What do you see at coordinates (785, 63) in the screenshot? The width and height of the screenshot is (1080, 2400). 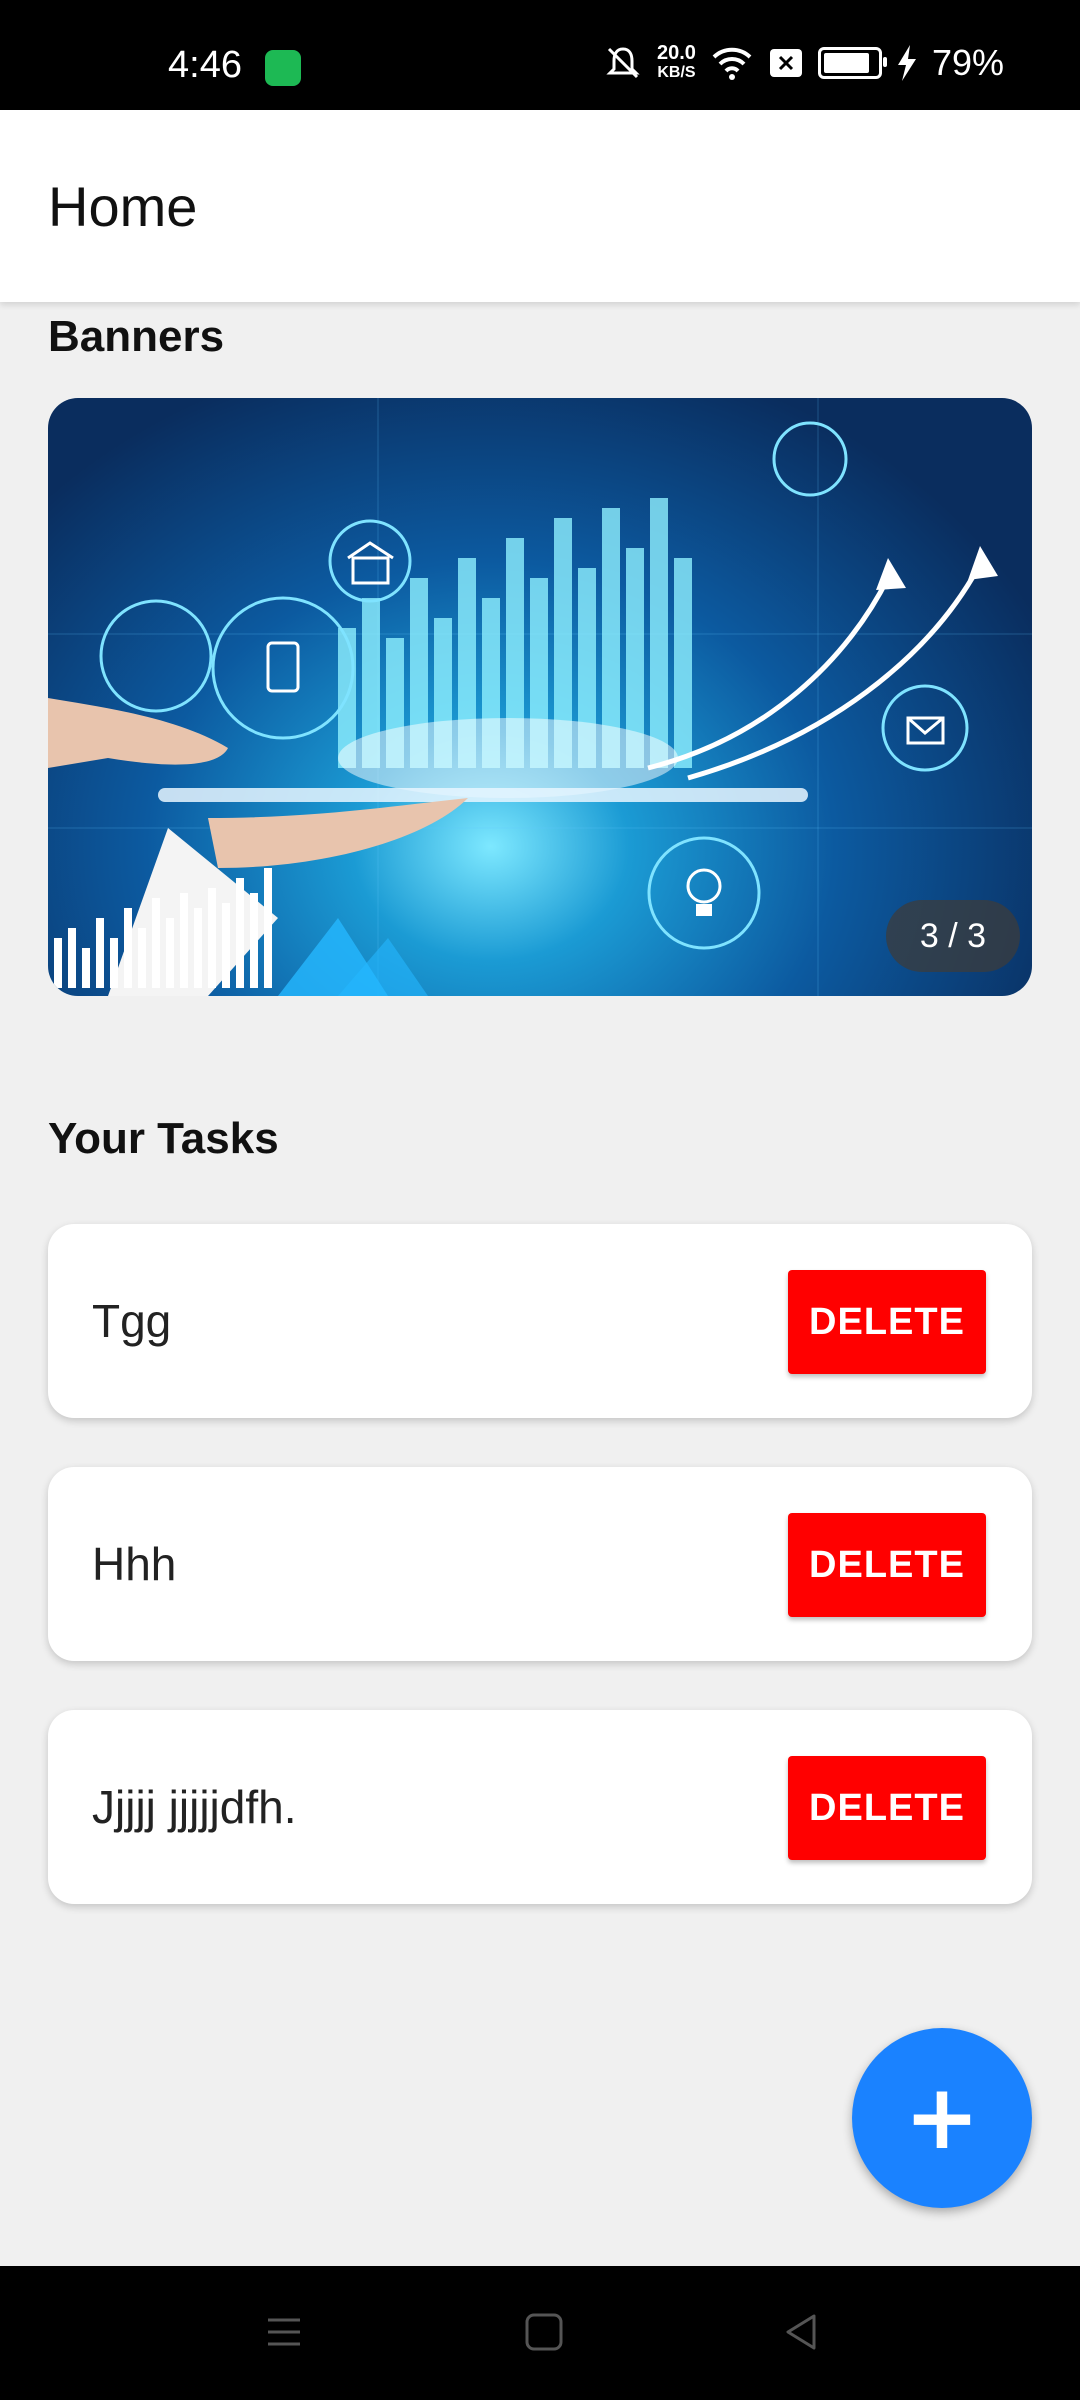 I see `sim-x-icon` at bounding box center [785, 63].